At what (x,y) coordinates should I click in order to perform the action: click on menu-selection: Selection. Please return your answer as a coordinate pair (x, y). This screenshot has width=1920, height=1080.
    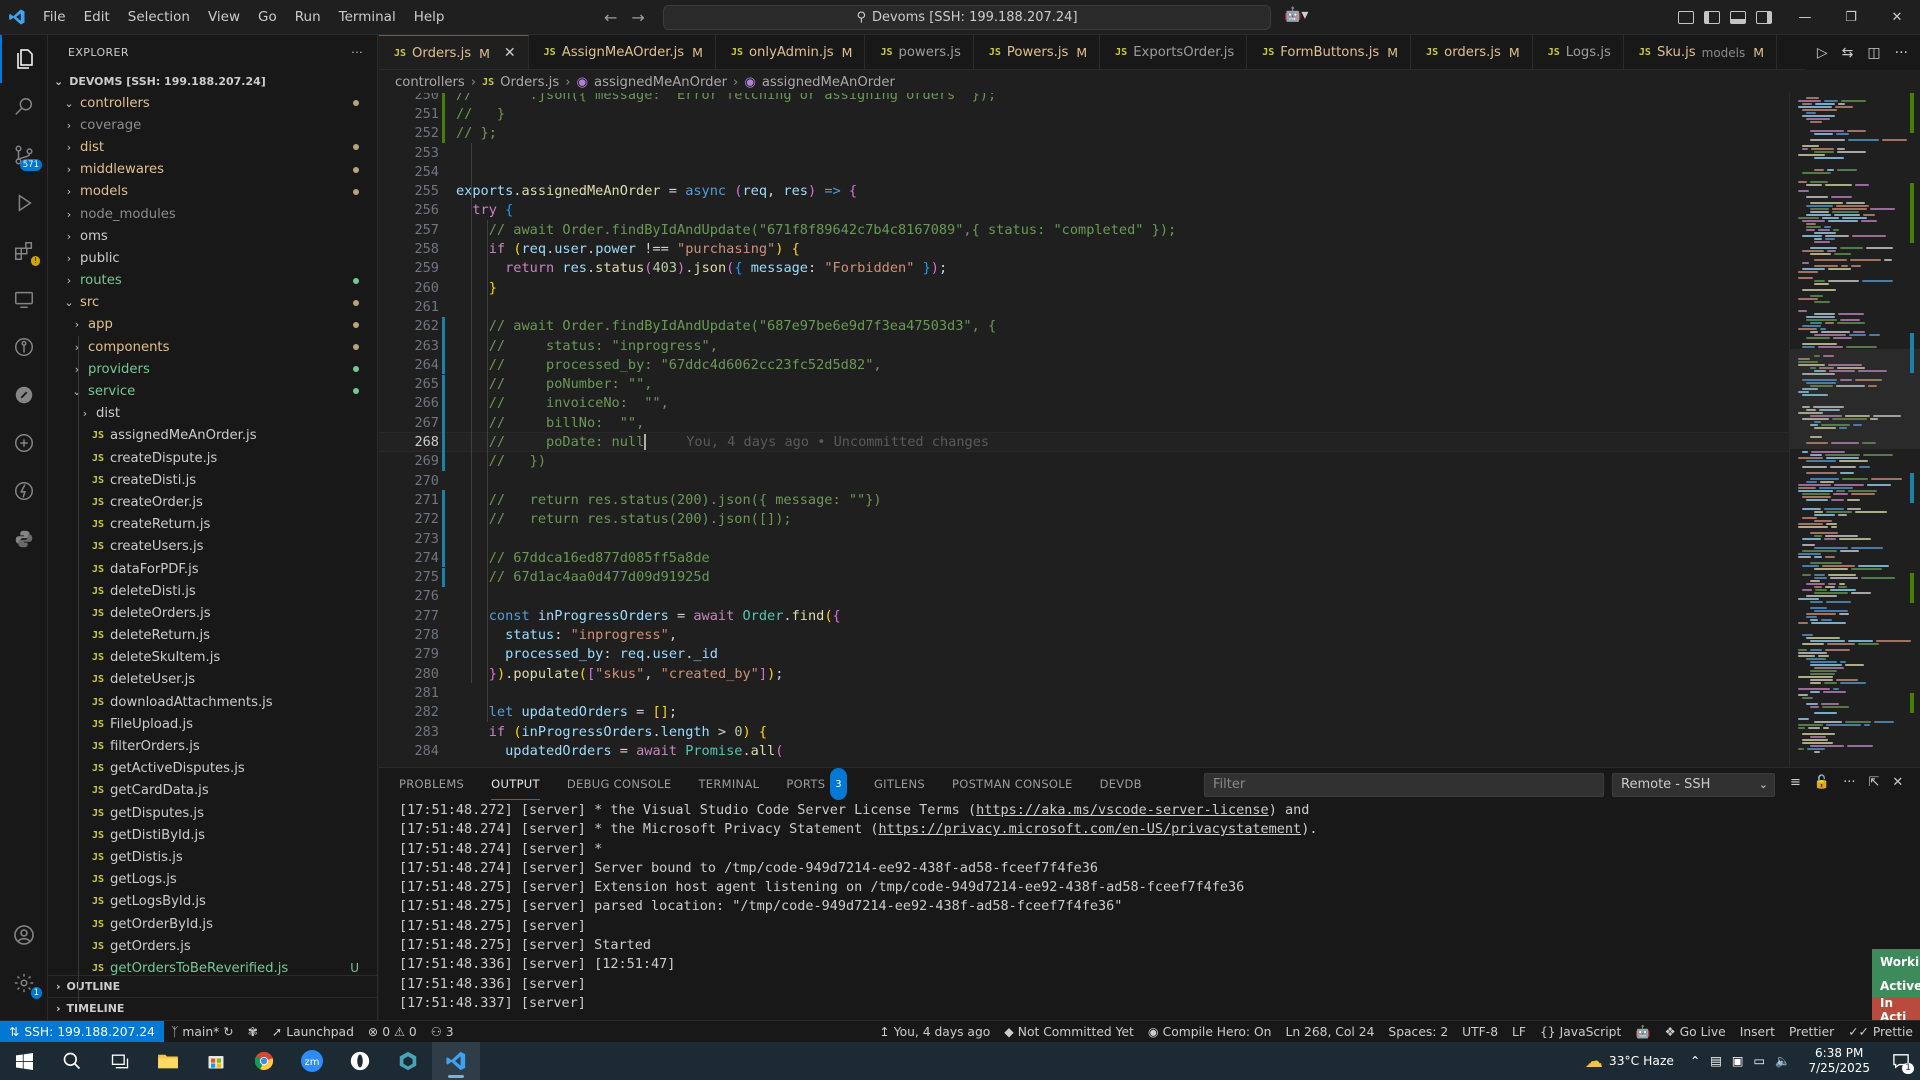
    Looking at the image, I should click on (159, 17).